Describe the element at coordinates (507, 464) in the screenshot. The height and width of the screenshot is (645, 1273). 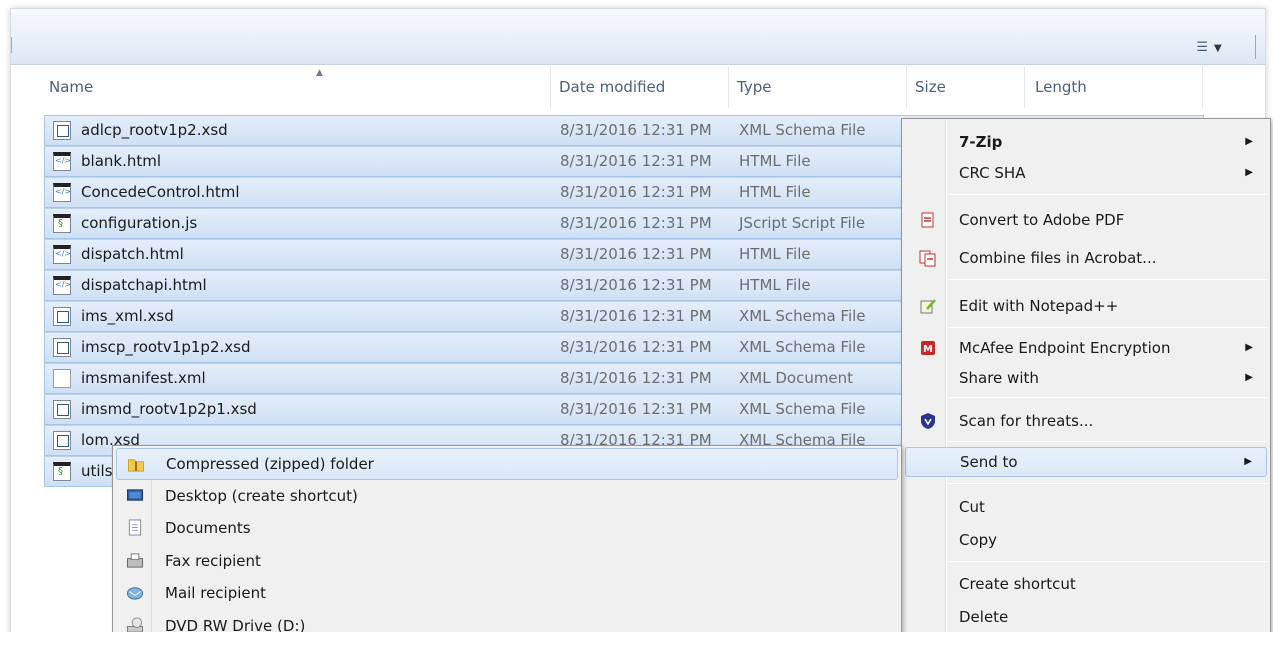
I see `send-to-zipped-folder: Compressed (zipped) folder` at that location.